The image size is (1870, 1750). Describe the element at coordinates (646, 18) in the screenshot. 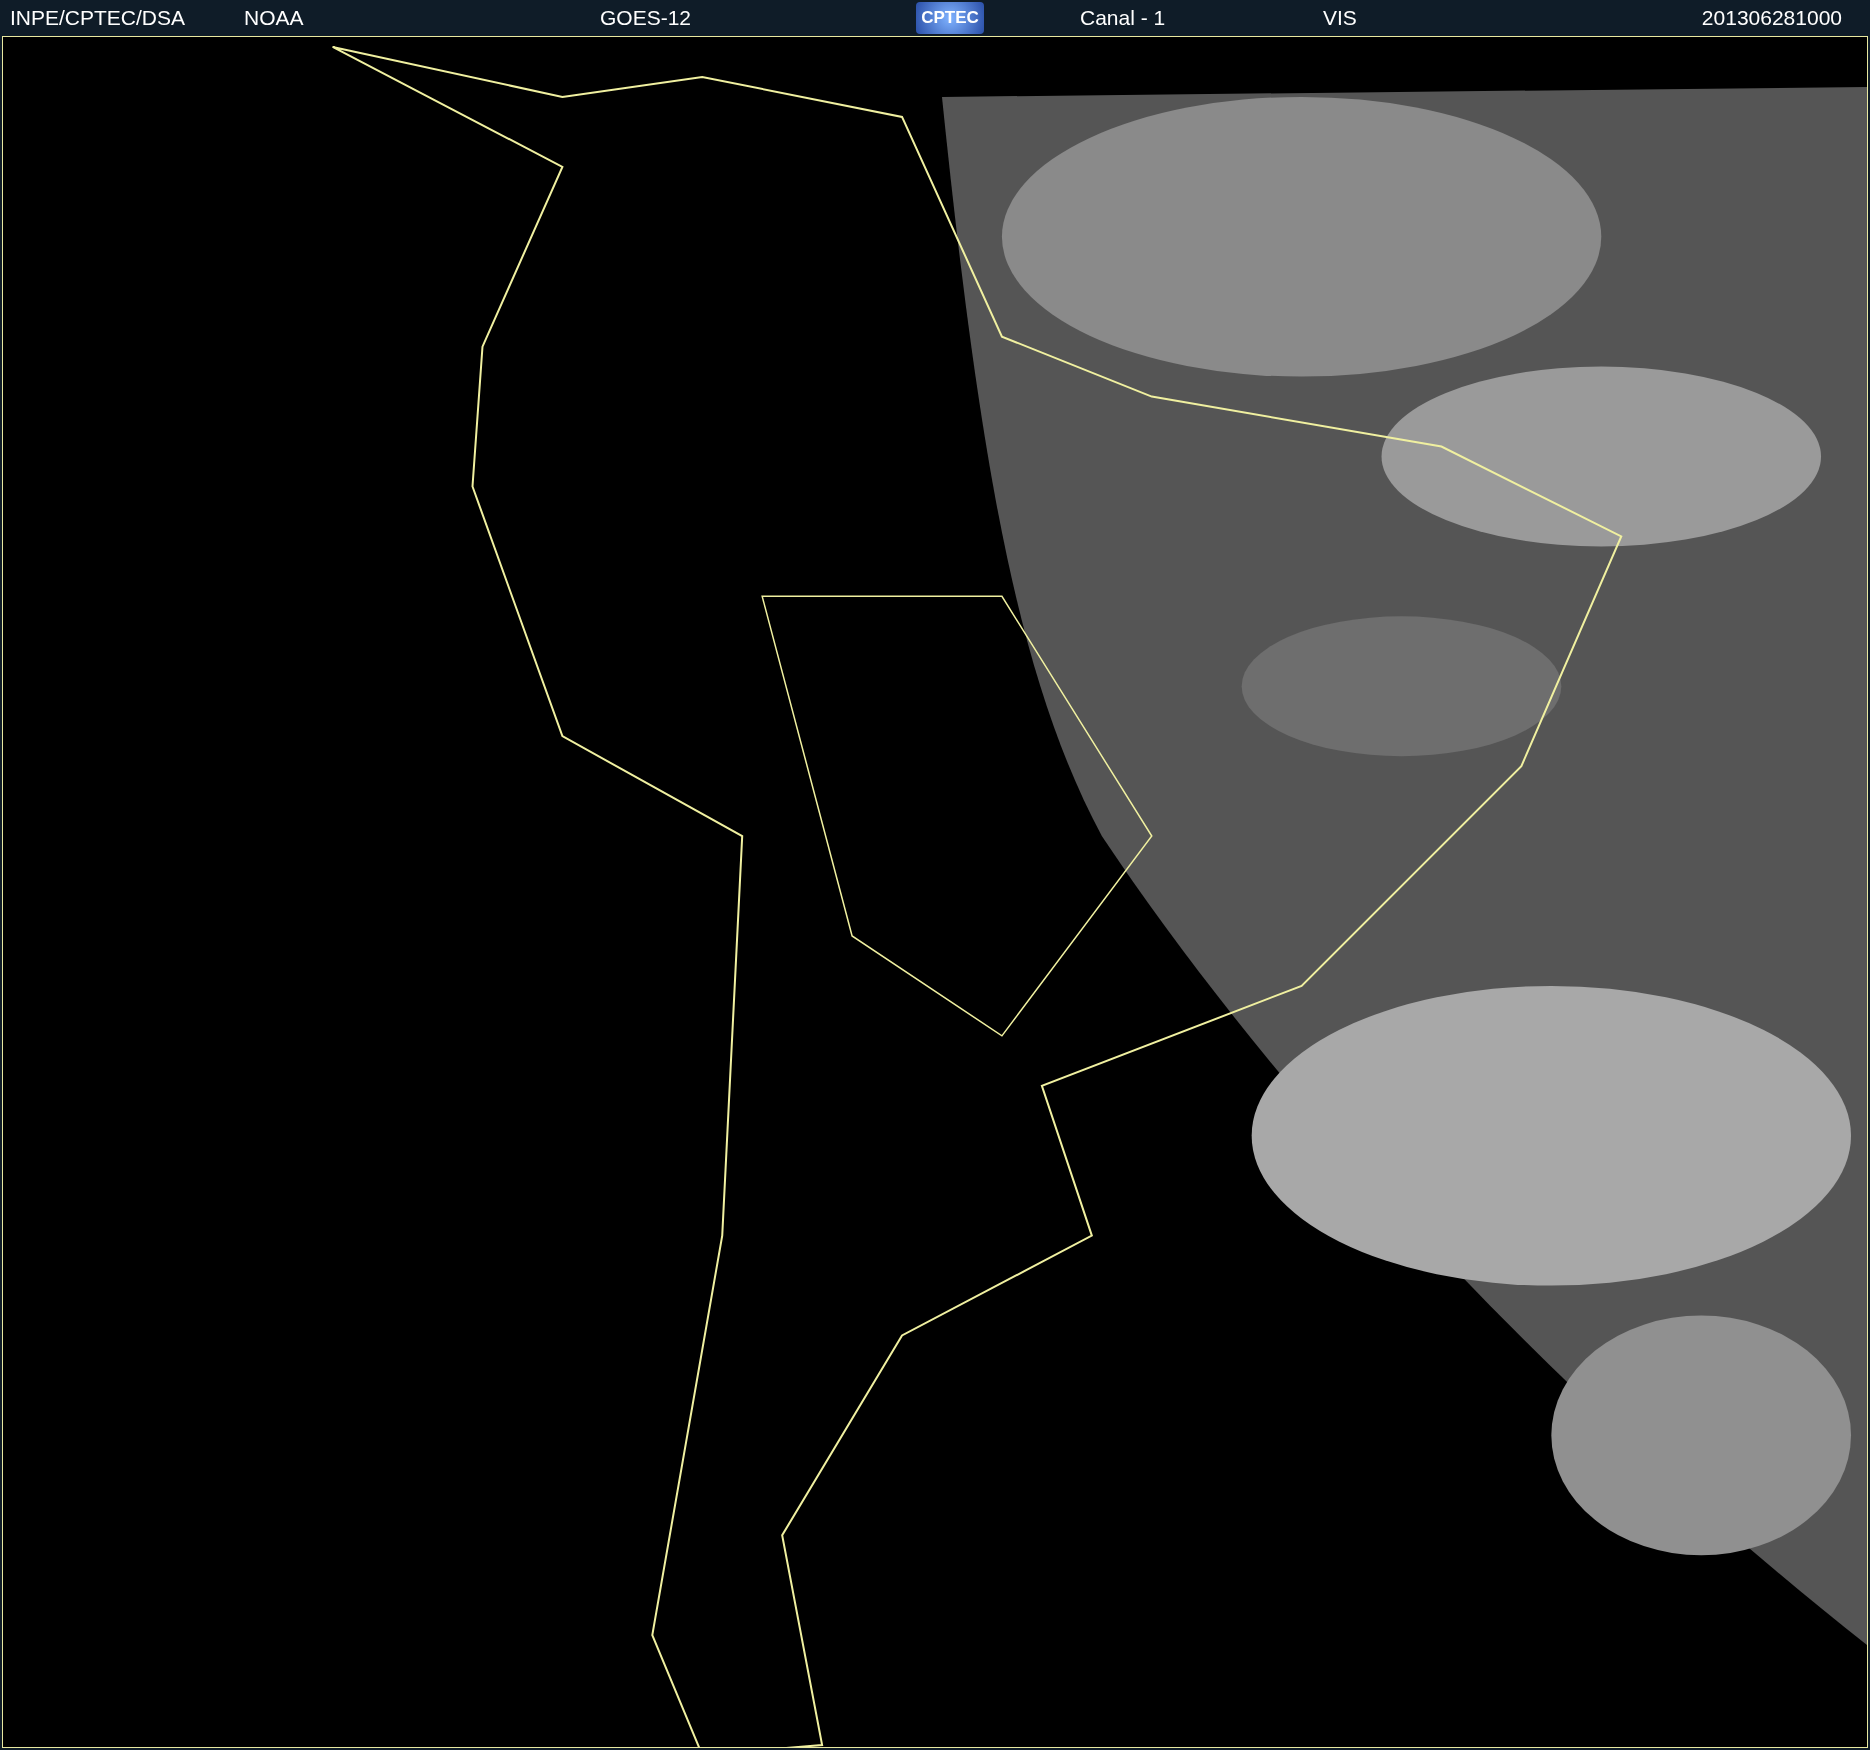

I see `satellite-label: GOES-12` at that location.